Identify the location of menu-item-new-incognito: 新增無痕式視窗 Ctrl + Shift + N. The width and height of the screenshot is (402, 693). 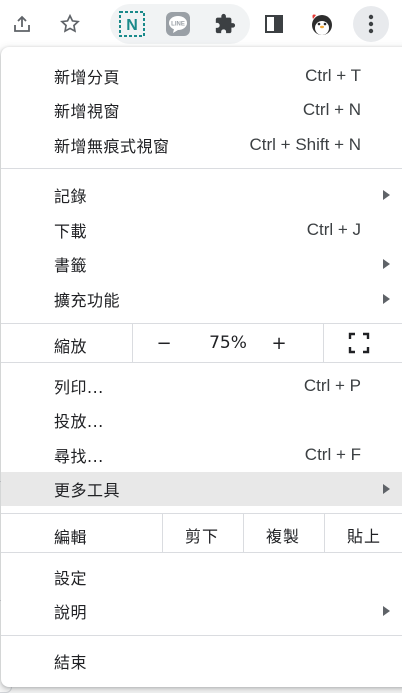
(201, 145).